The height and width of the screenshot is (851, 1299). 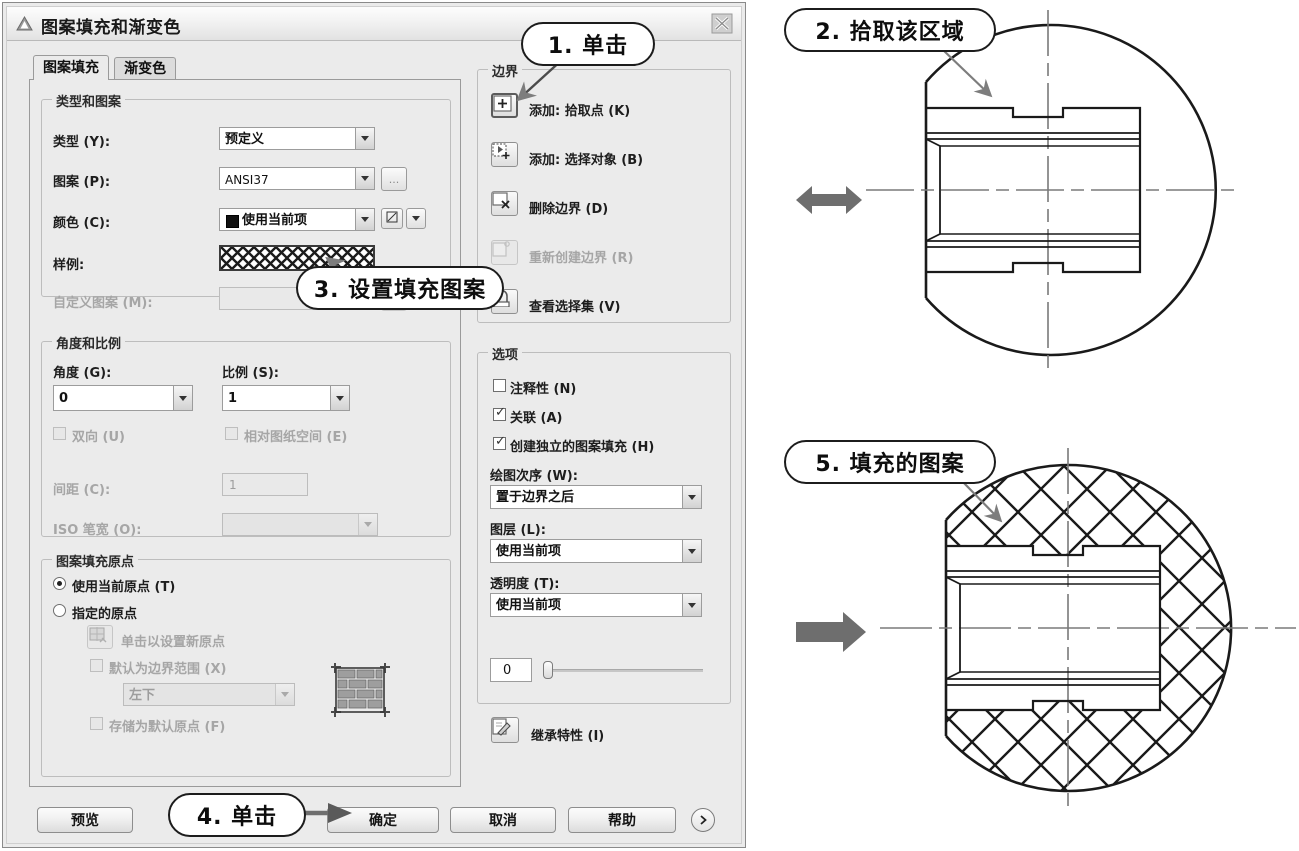 I want to click on draw-order-combo: 置于边界之后, so click(x=596, y=497).